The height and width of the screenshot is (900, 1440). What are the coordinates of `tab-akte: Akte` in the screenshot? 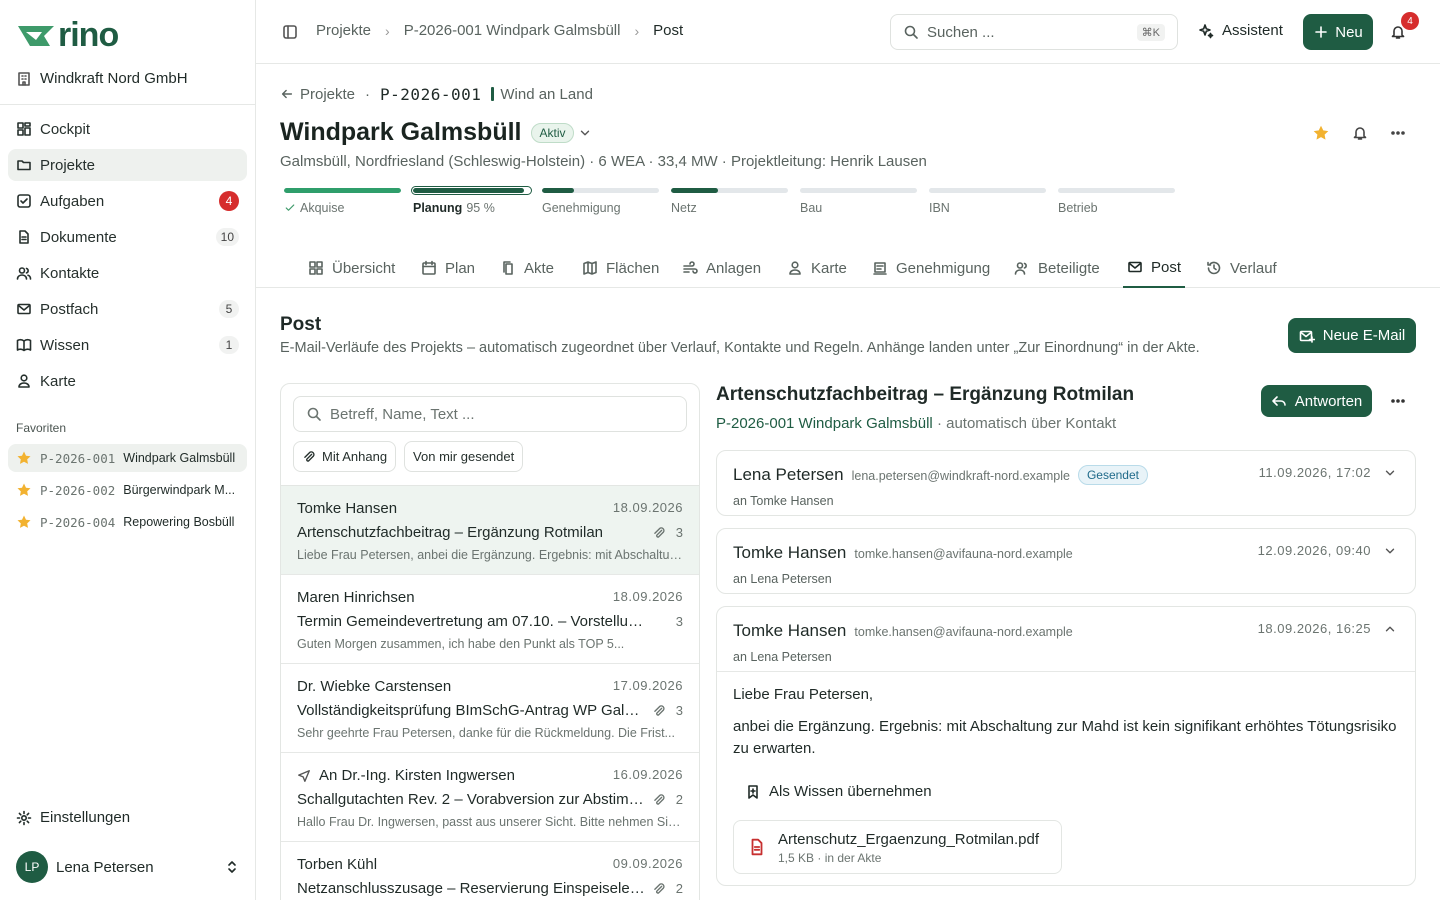 It's located at (527, 268).